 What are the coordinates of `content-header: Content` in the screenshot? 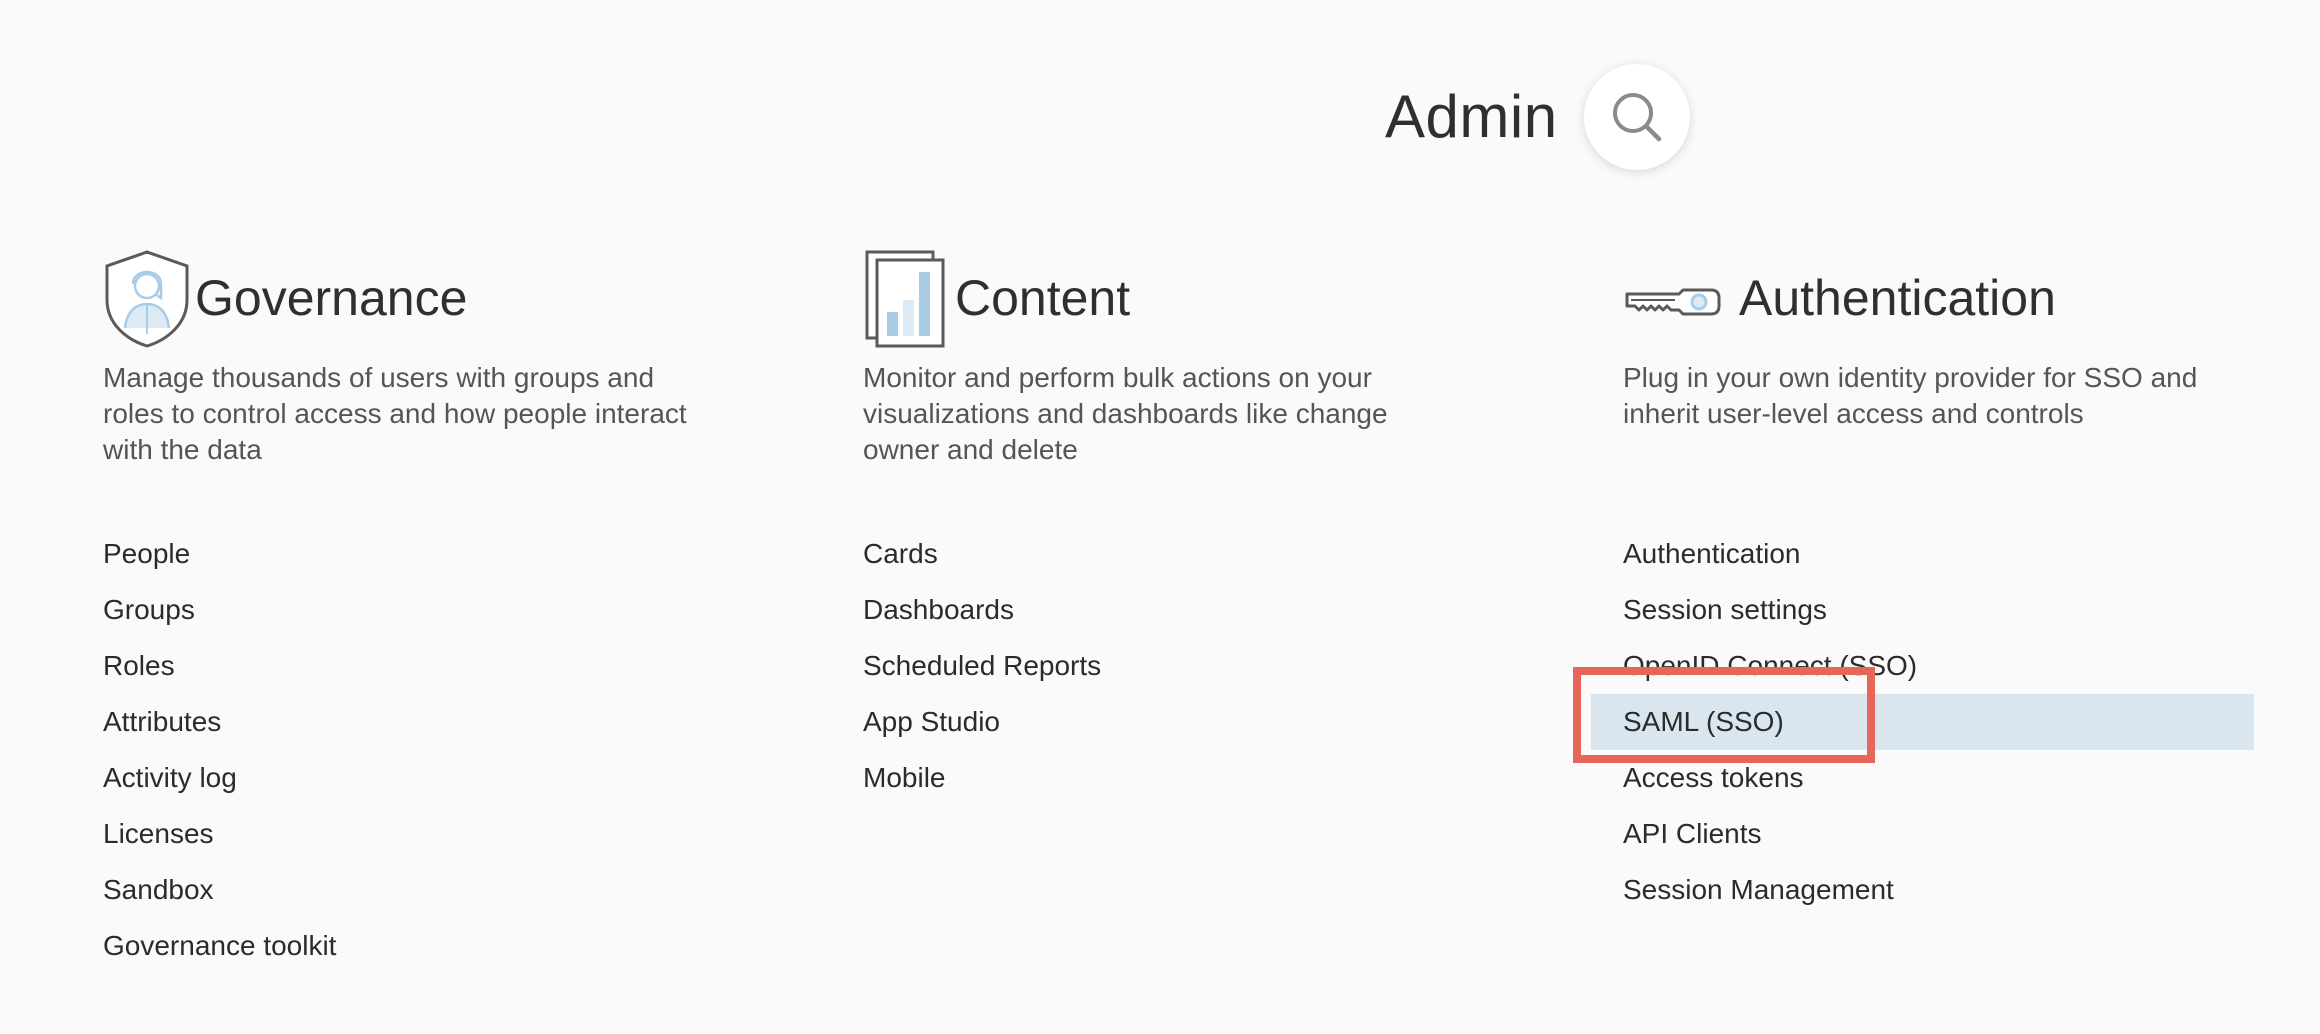 It's located at (1183, 298).